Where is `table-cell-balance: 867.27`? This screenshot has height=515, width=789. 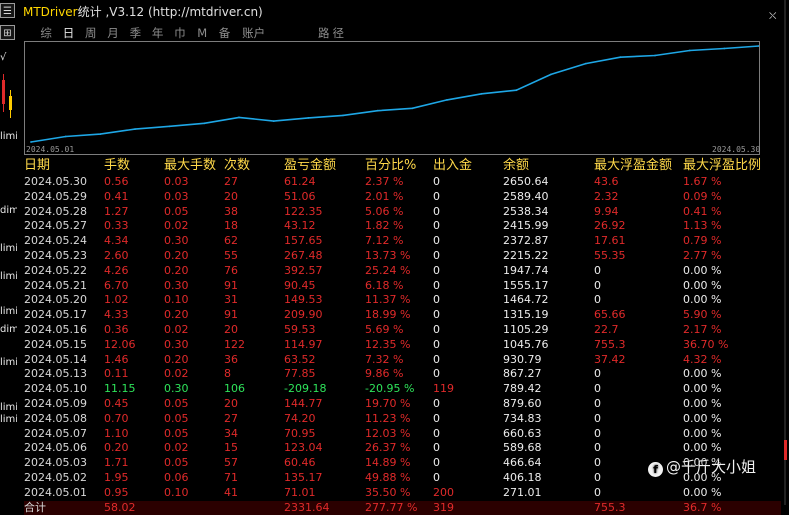 table-cell-balance: 867.27 is located at coordinates (522, 374).